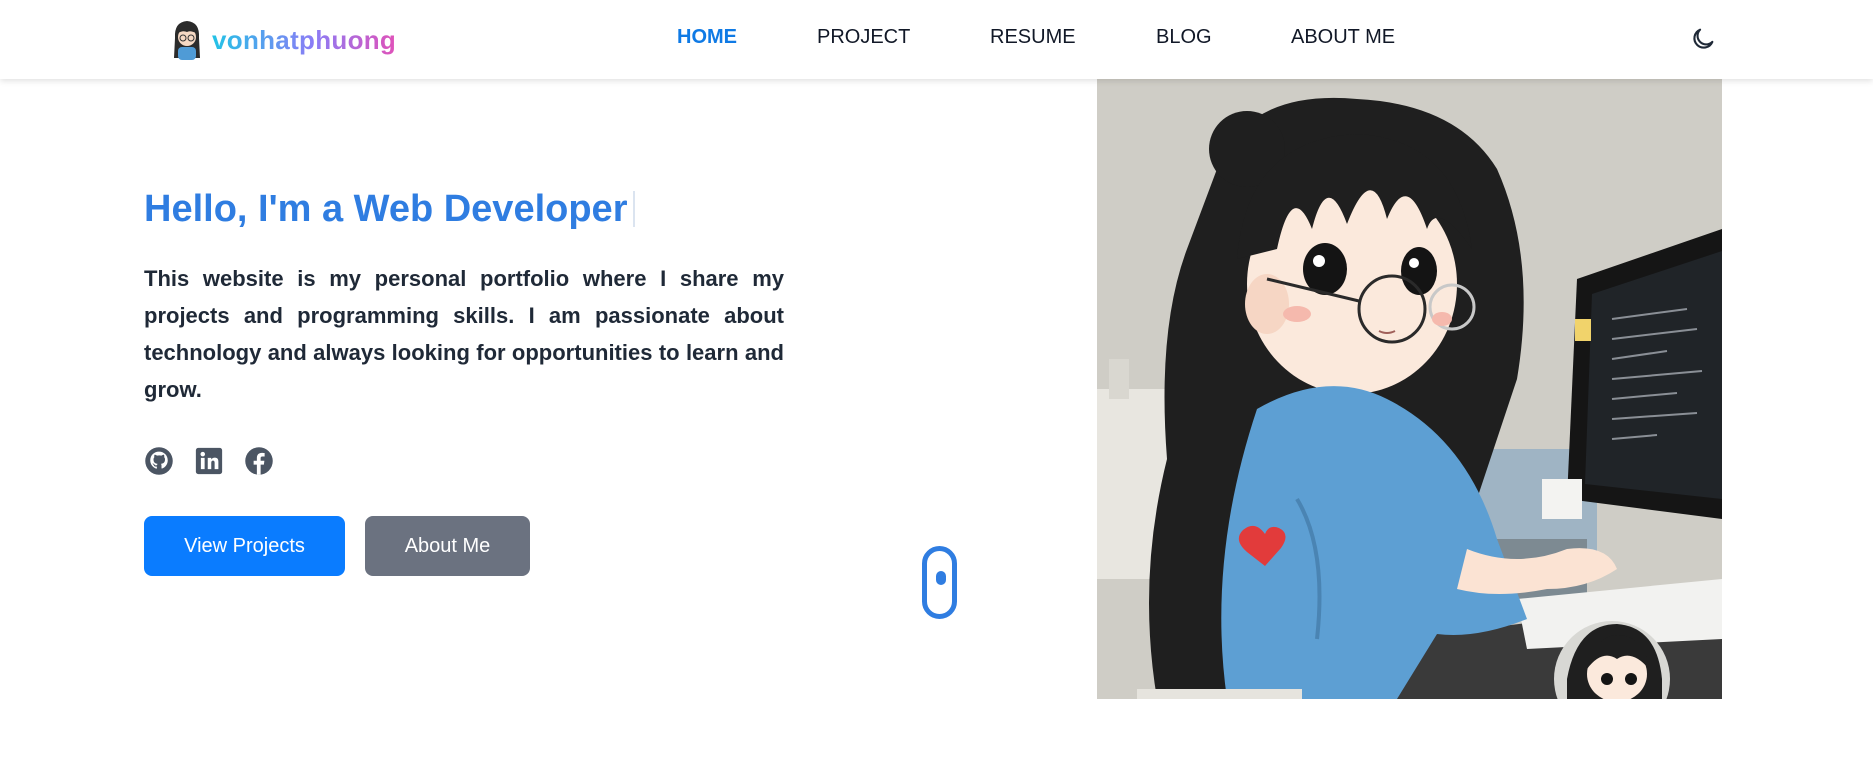  Describe the element at coordinates (1343, 37) in the screenshot. I see `nav-about-me: ABOUT ME` at that location.